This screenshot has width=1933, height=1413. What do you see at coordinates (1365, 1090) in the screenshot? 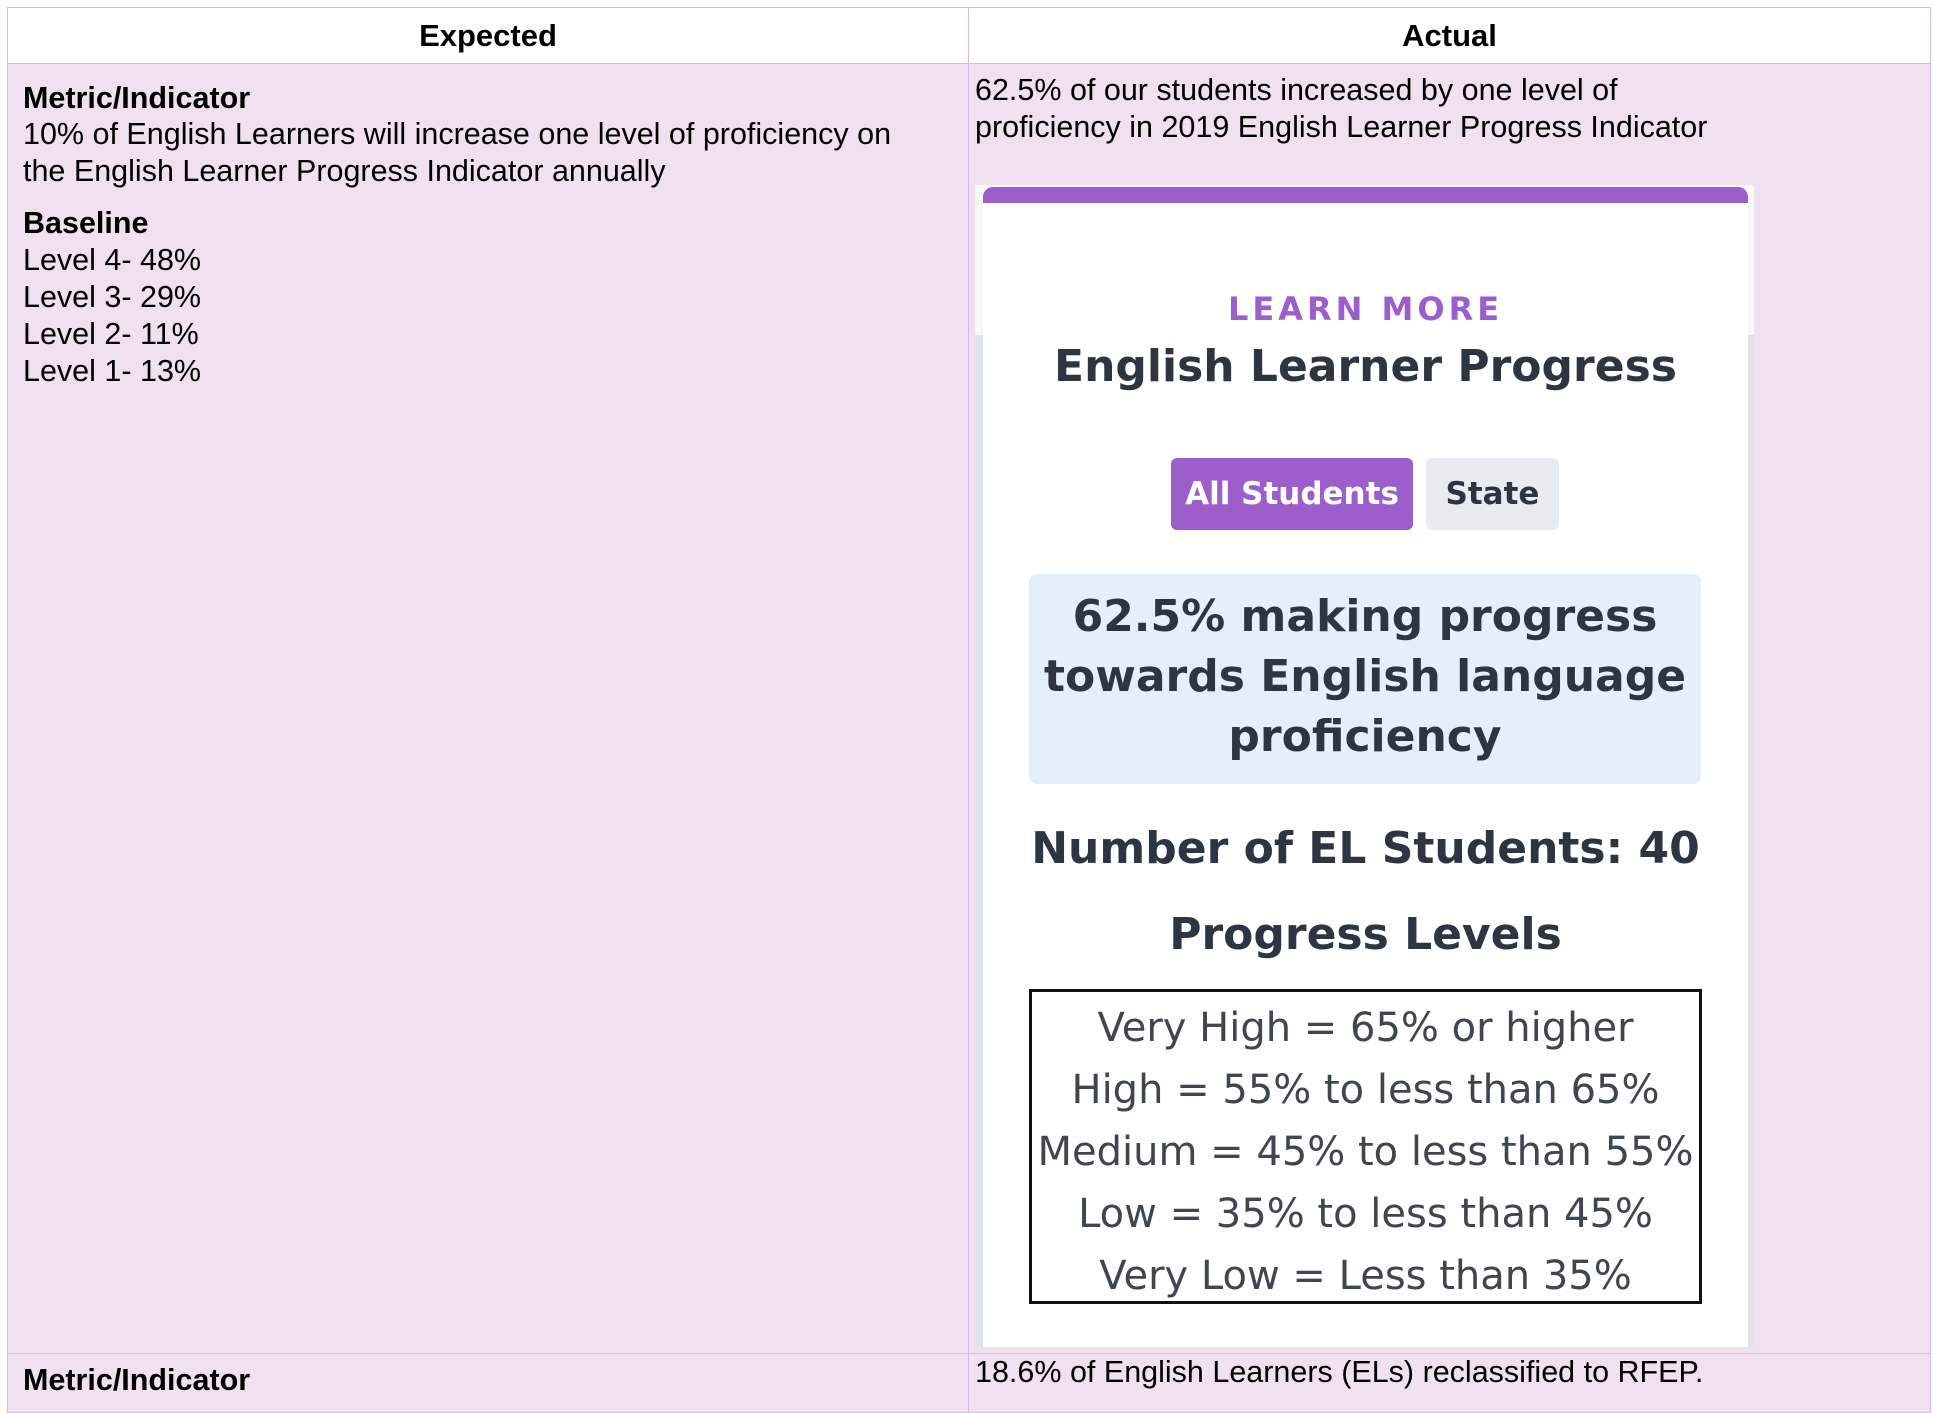
I see `level-high: High = 55% to less than 65%` at bounding box center [1365, 1090].